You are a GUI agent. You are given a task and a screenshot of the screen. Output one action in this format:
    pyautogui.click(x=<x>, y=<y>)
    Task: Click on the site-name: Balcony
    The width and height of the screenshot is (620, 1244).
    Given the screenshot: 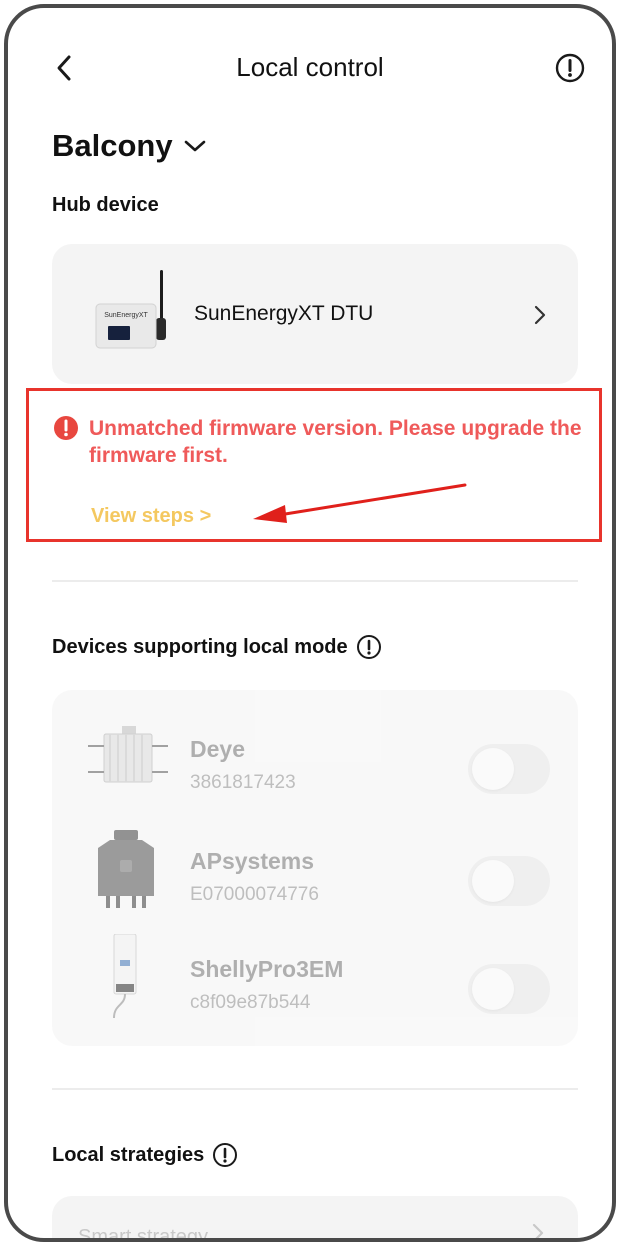 What is the action you would take?
    pyautogui.click(x=112, y=145)
    